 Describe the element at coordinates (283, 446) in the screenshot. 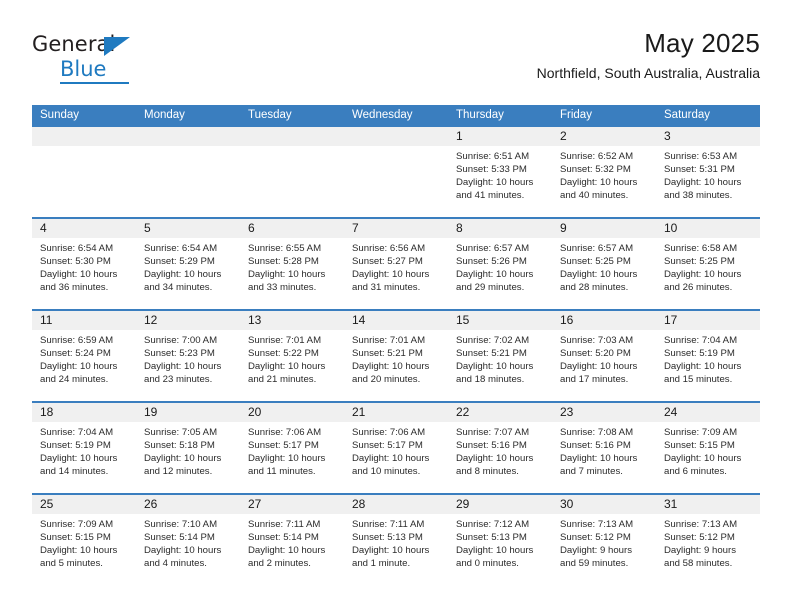

I see `sunset-line: Sunset: 5:17 PM` at that location.